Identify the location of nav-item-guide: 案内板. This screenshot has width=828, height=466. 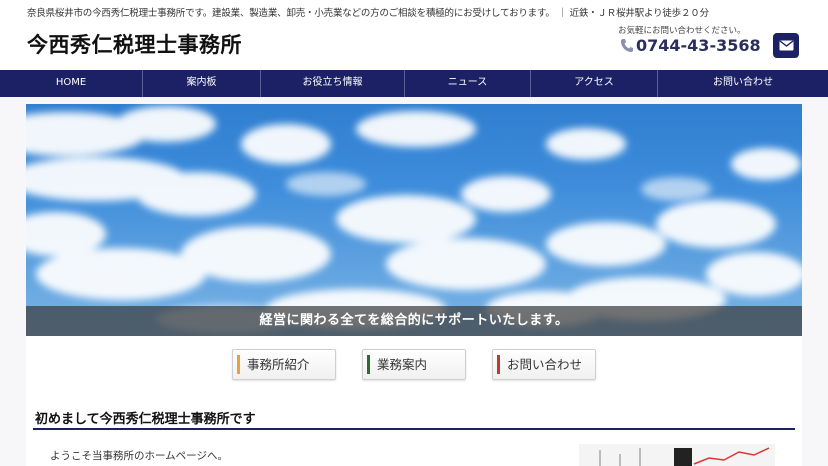
(202, 83).